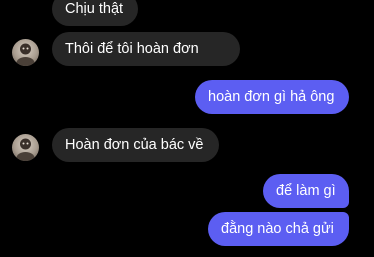 The width and height of the screenshot is (374, 257). I want to click on message-text: hoàn đơn gì hả ông, so click(271, 97).